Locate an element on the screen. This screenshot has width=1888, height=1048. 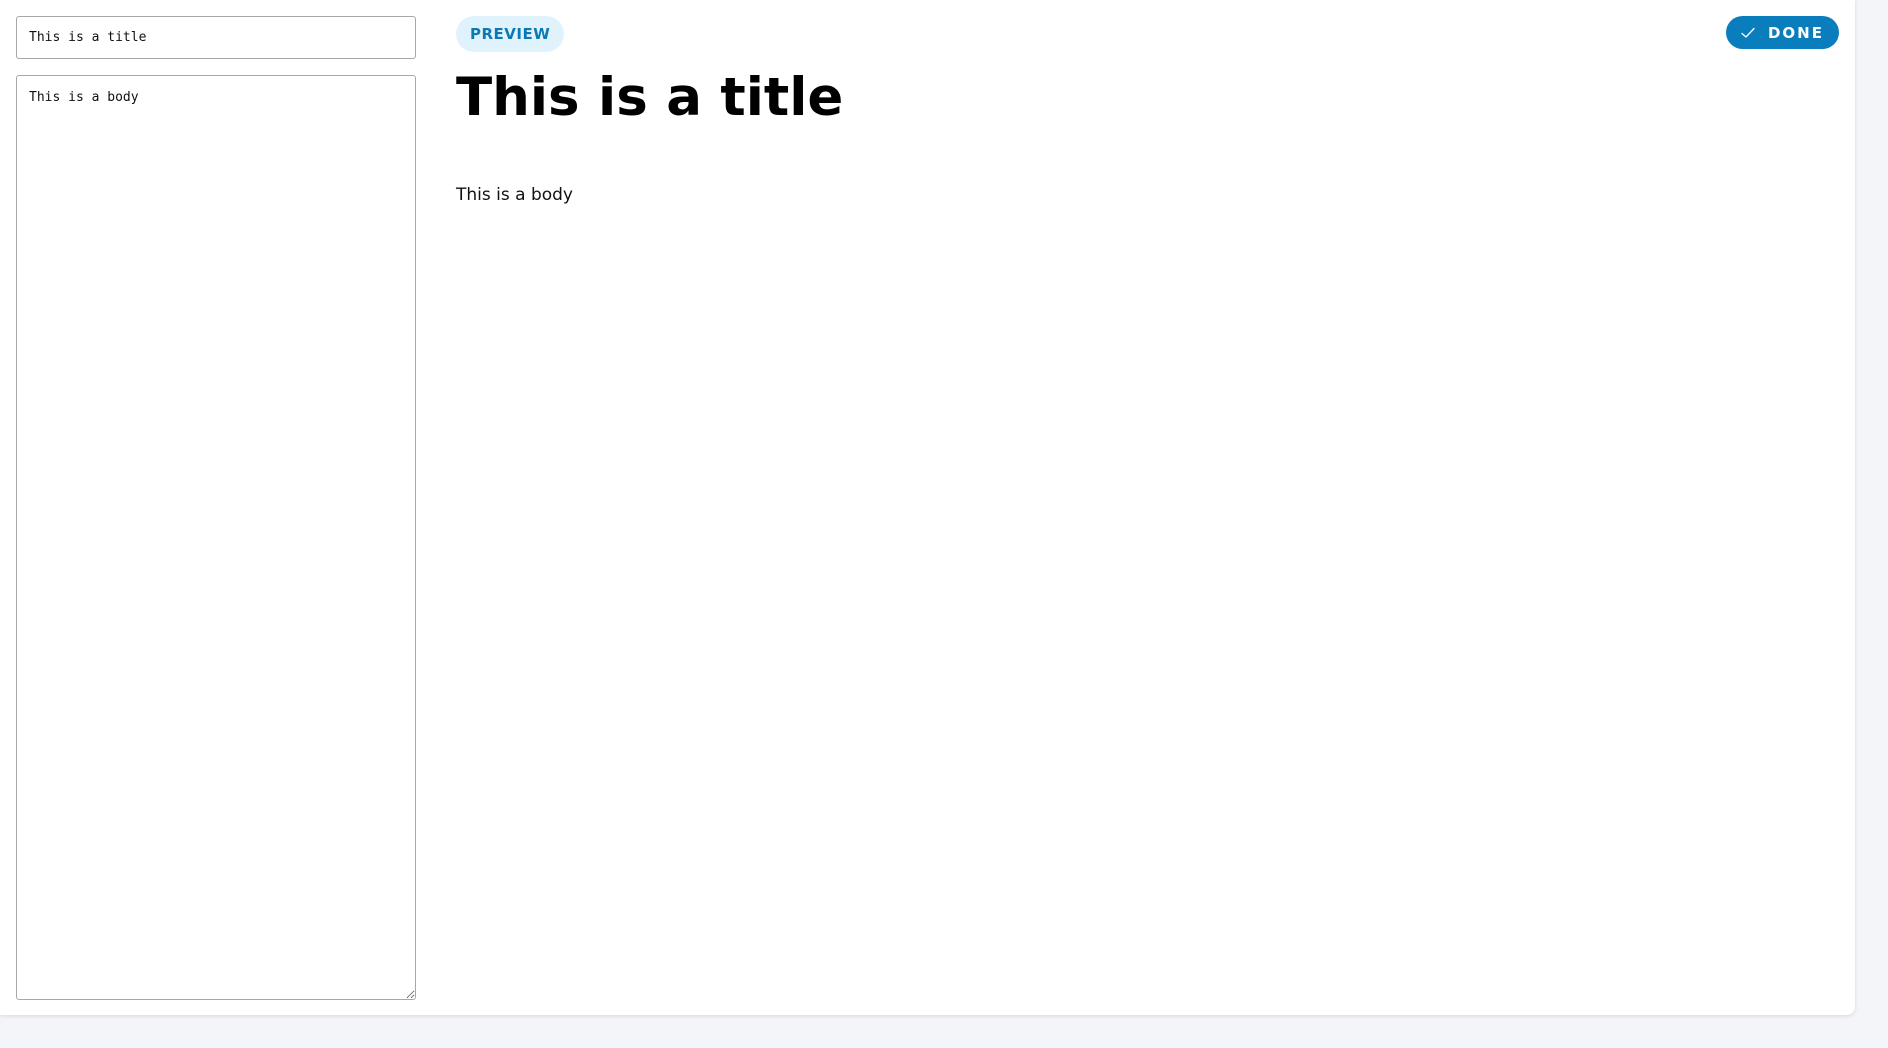
done-label: DONE is located at coordinates (1795, 32).